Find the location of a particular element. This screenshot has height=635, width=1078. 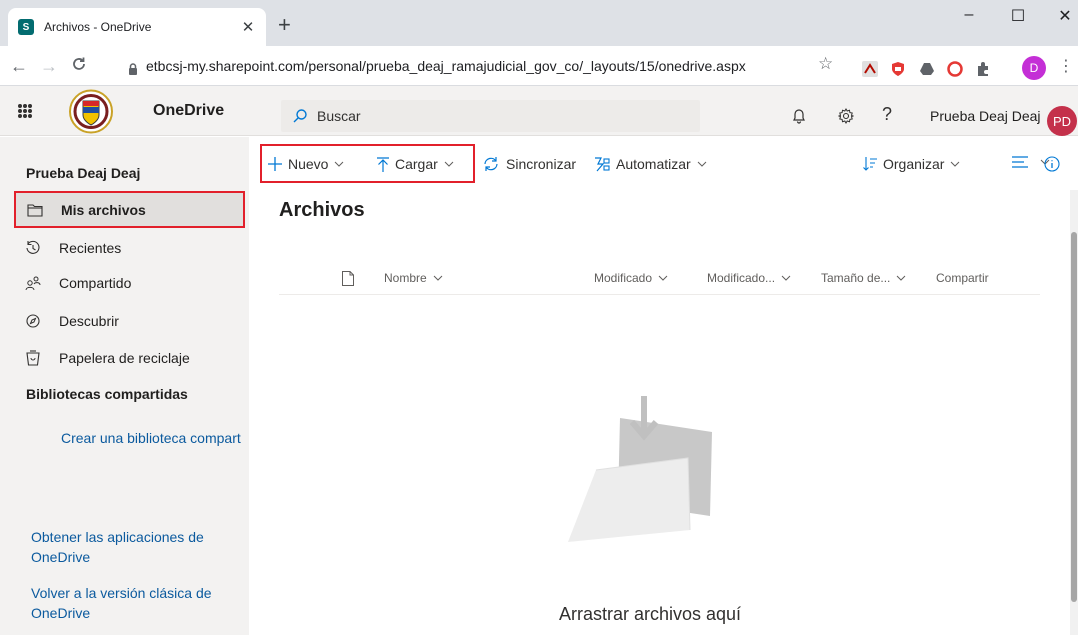

app-launcher-icon is located at coordinates (25, 111).